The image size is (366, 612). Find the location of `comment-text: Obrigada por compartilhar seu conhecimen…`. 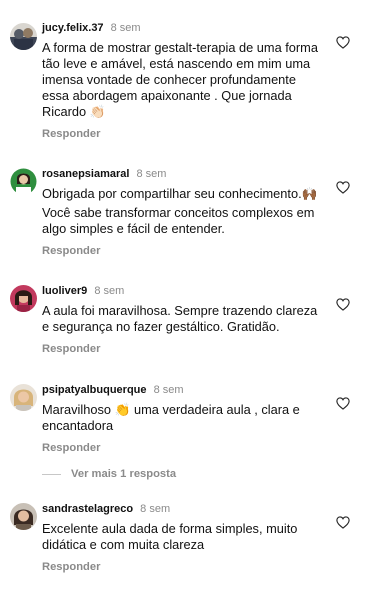

comment-text: Obrigada por compartilhar seu conhecimen… is located at coordinates (184, 211).